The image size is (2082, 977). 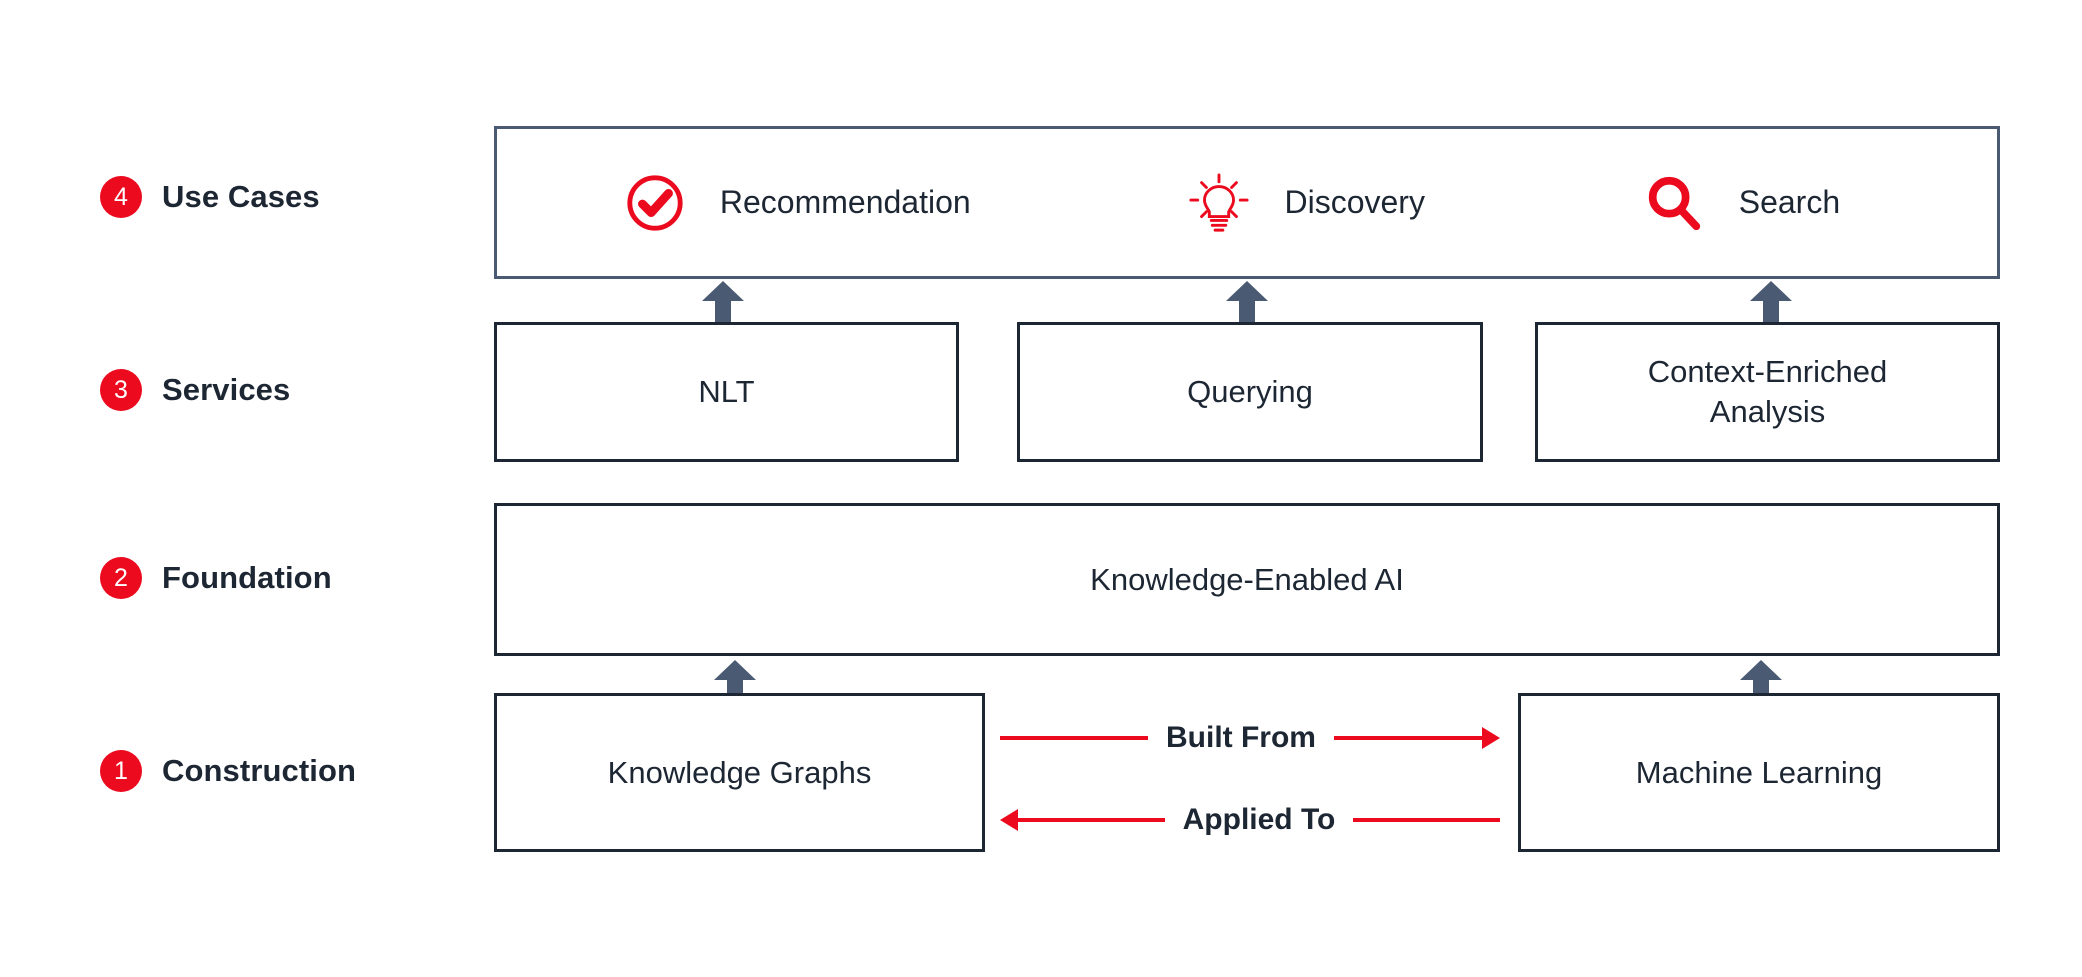 I want to click on service-box-context-enriched-analysis: Context-Enriched Analysis, so click(x=1767, y=392).